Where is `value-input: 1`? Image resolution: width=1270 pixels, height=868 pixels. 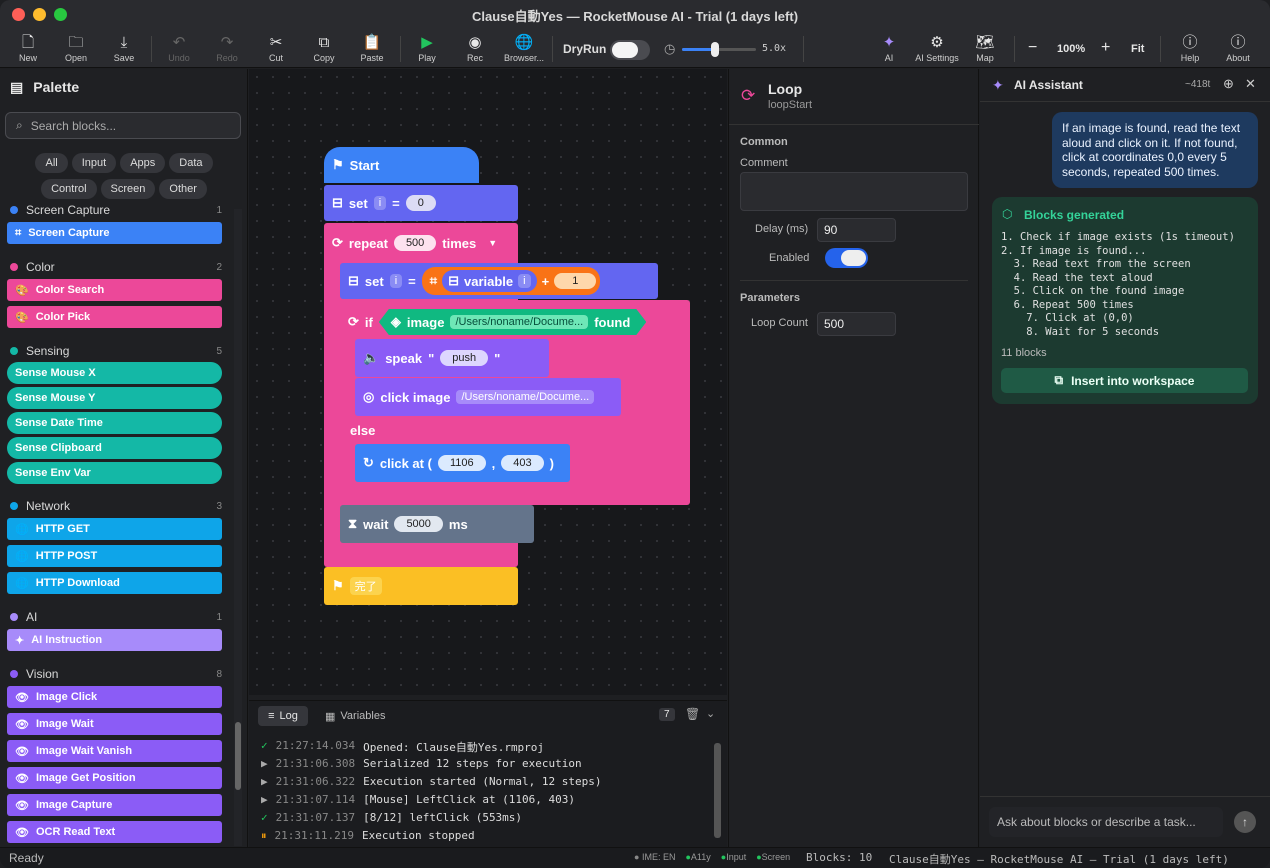 value-input: 1 is located at coordinates (575, 281).